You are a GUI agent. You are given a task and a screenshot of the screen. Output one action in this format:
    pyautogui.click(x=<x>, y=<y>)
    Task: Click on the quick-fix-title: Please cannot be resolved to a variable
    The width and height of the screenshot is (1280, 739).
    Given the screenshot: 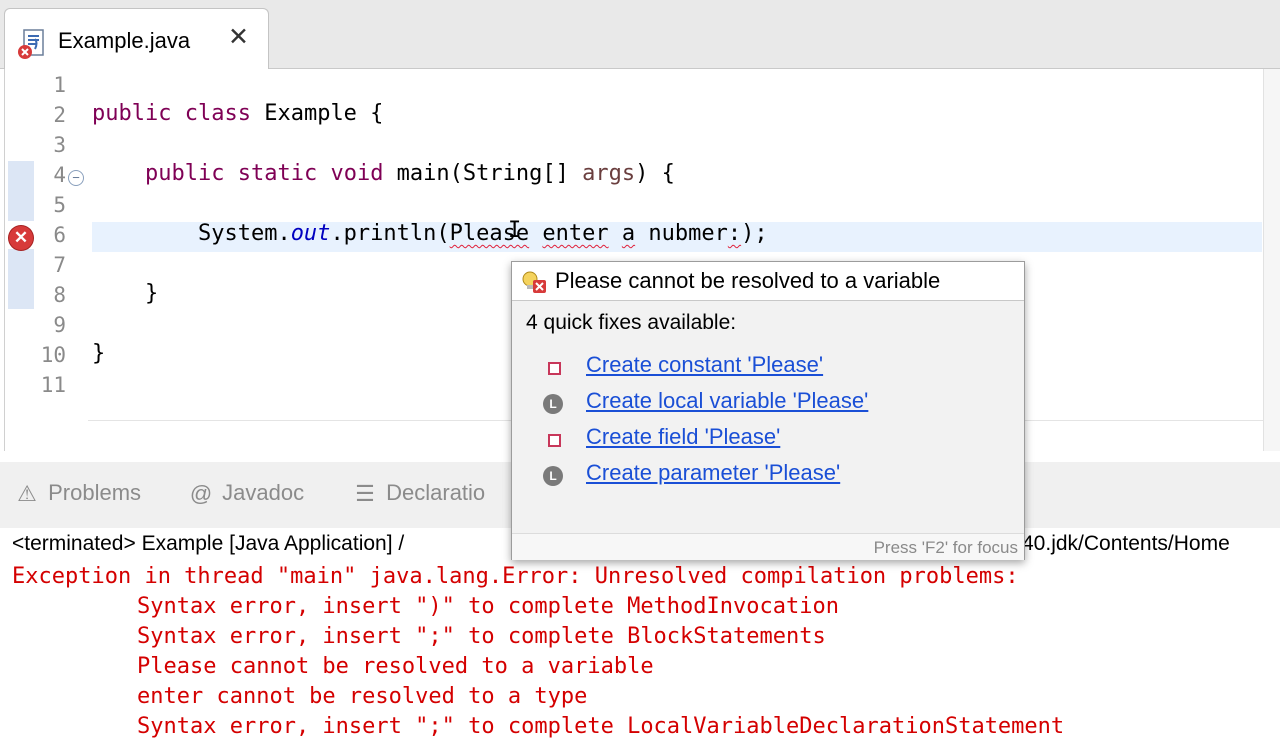 What is the action you would take?
    pyautogui.click(x=748, y=280)
    